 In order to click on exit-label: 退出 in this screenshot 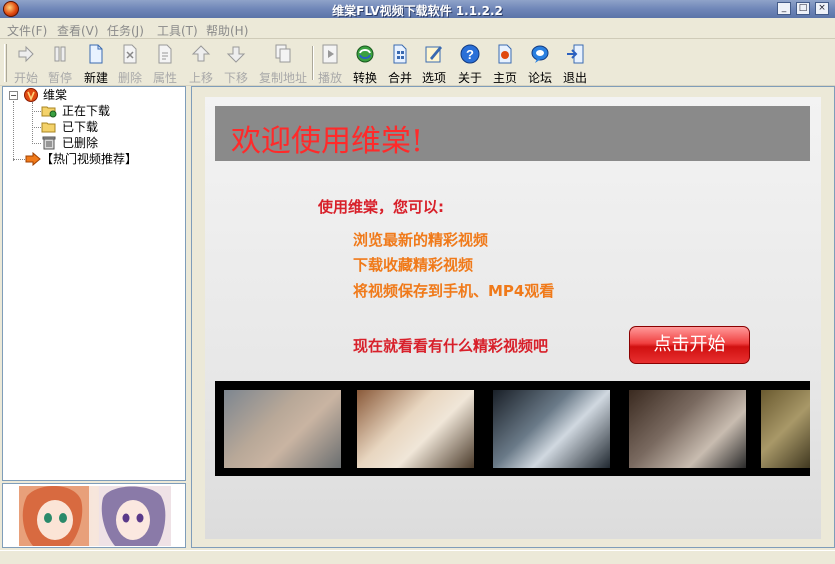, I will do `click(574, 78)`.